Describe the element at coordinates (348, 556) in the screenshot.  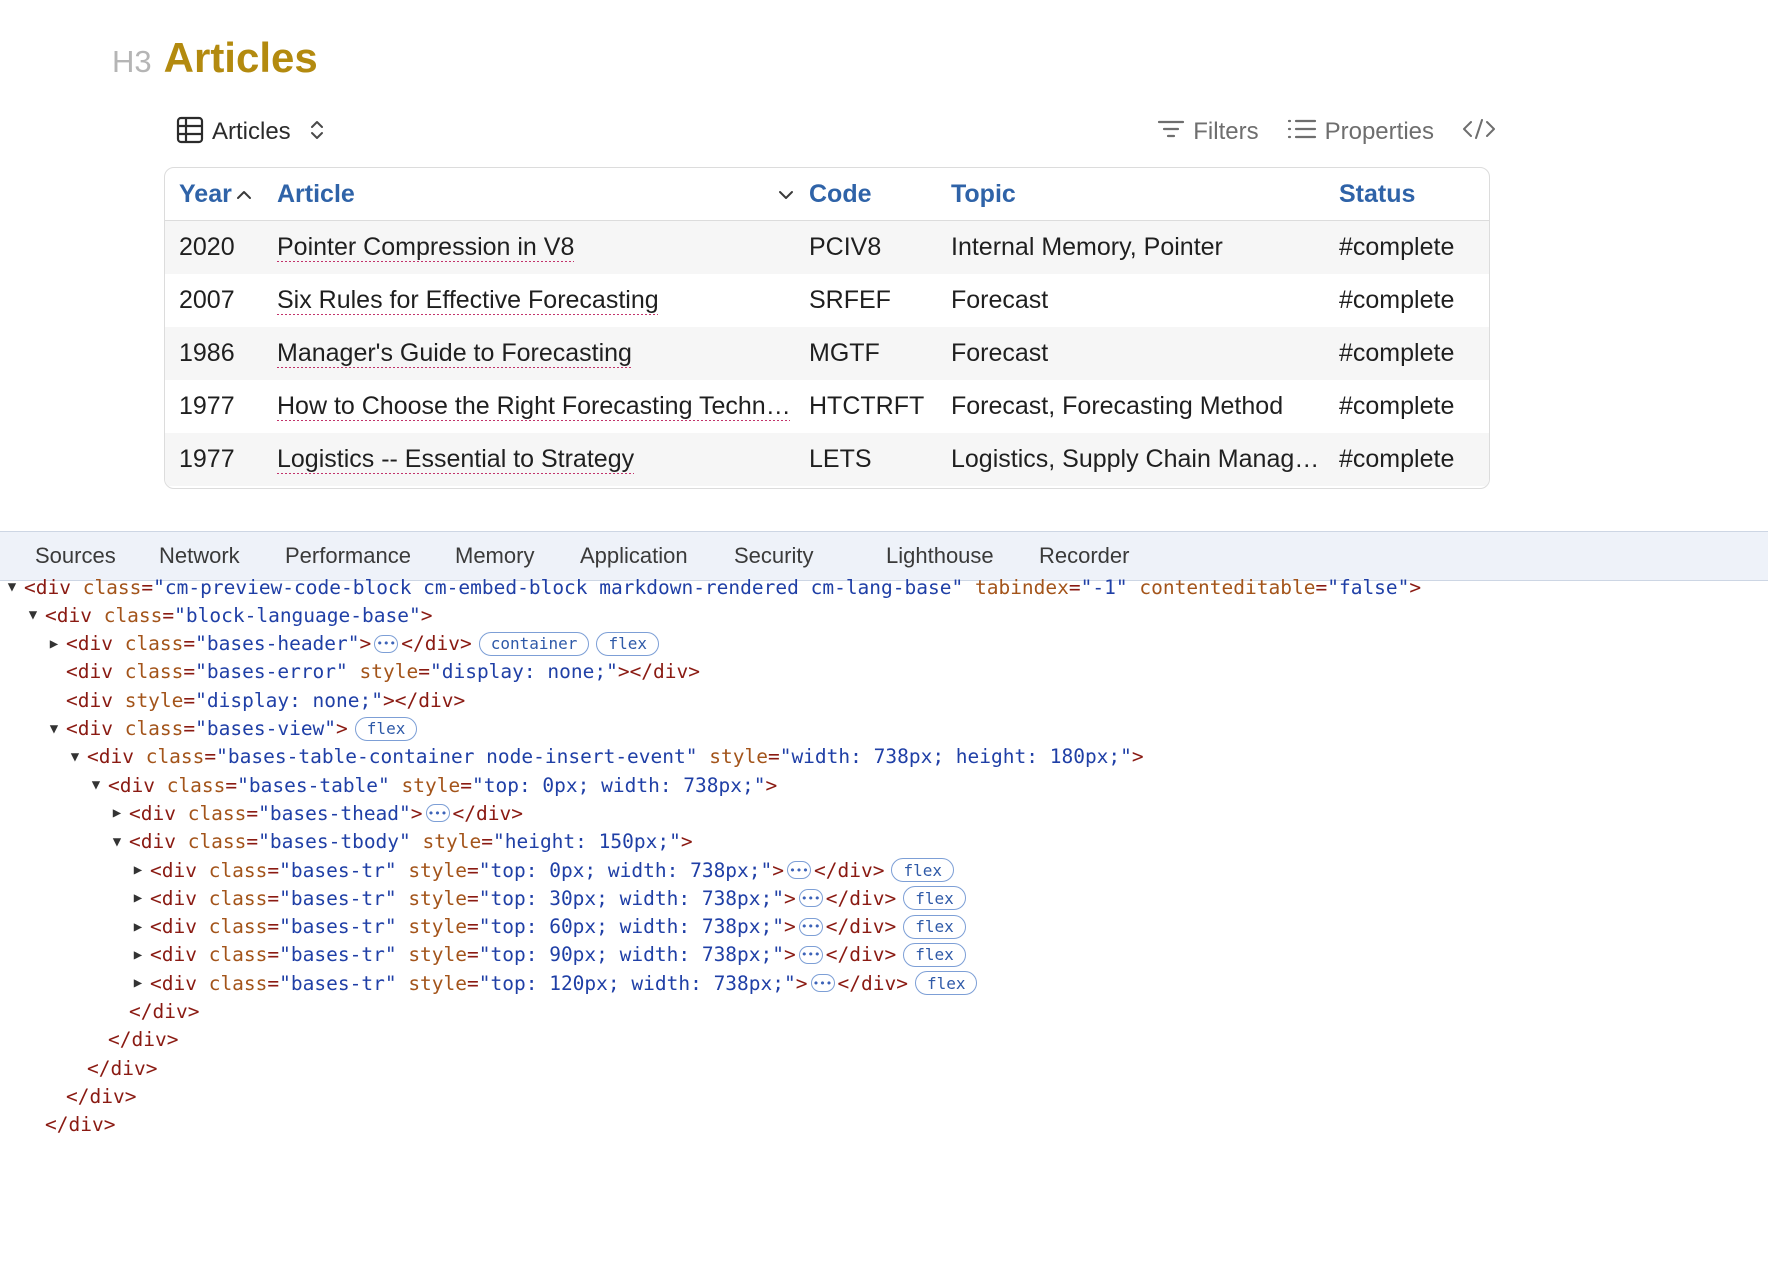
I see `tab-performance: Performance` at that location.